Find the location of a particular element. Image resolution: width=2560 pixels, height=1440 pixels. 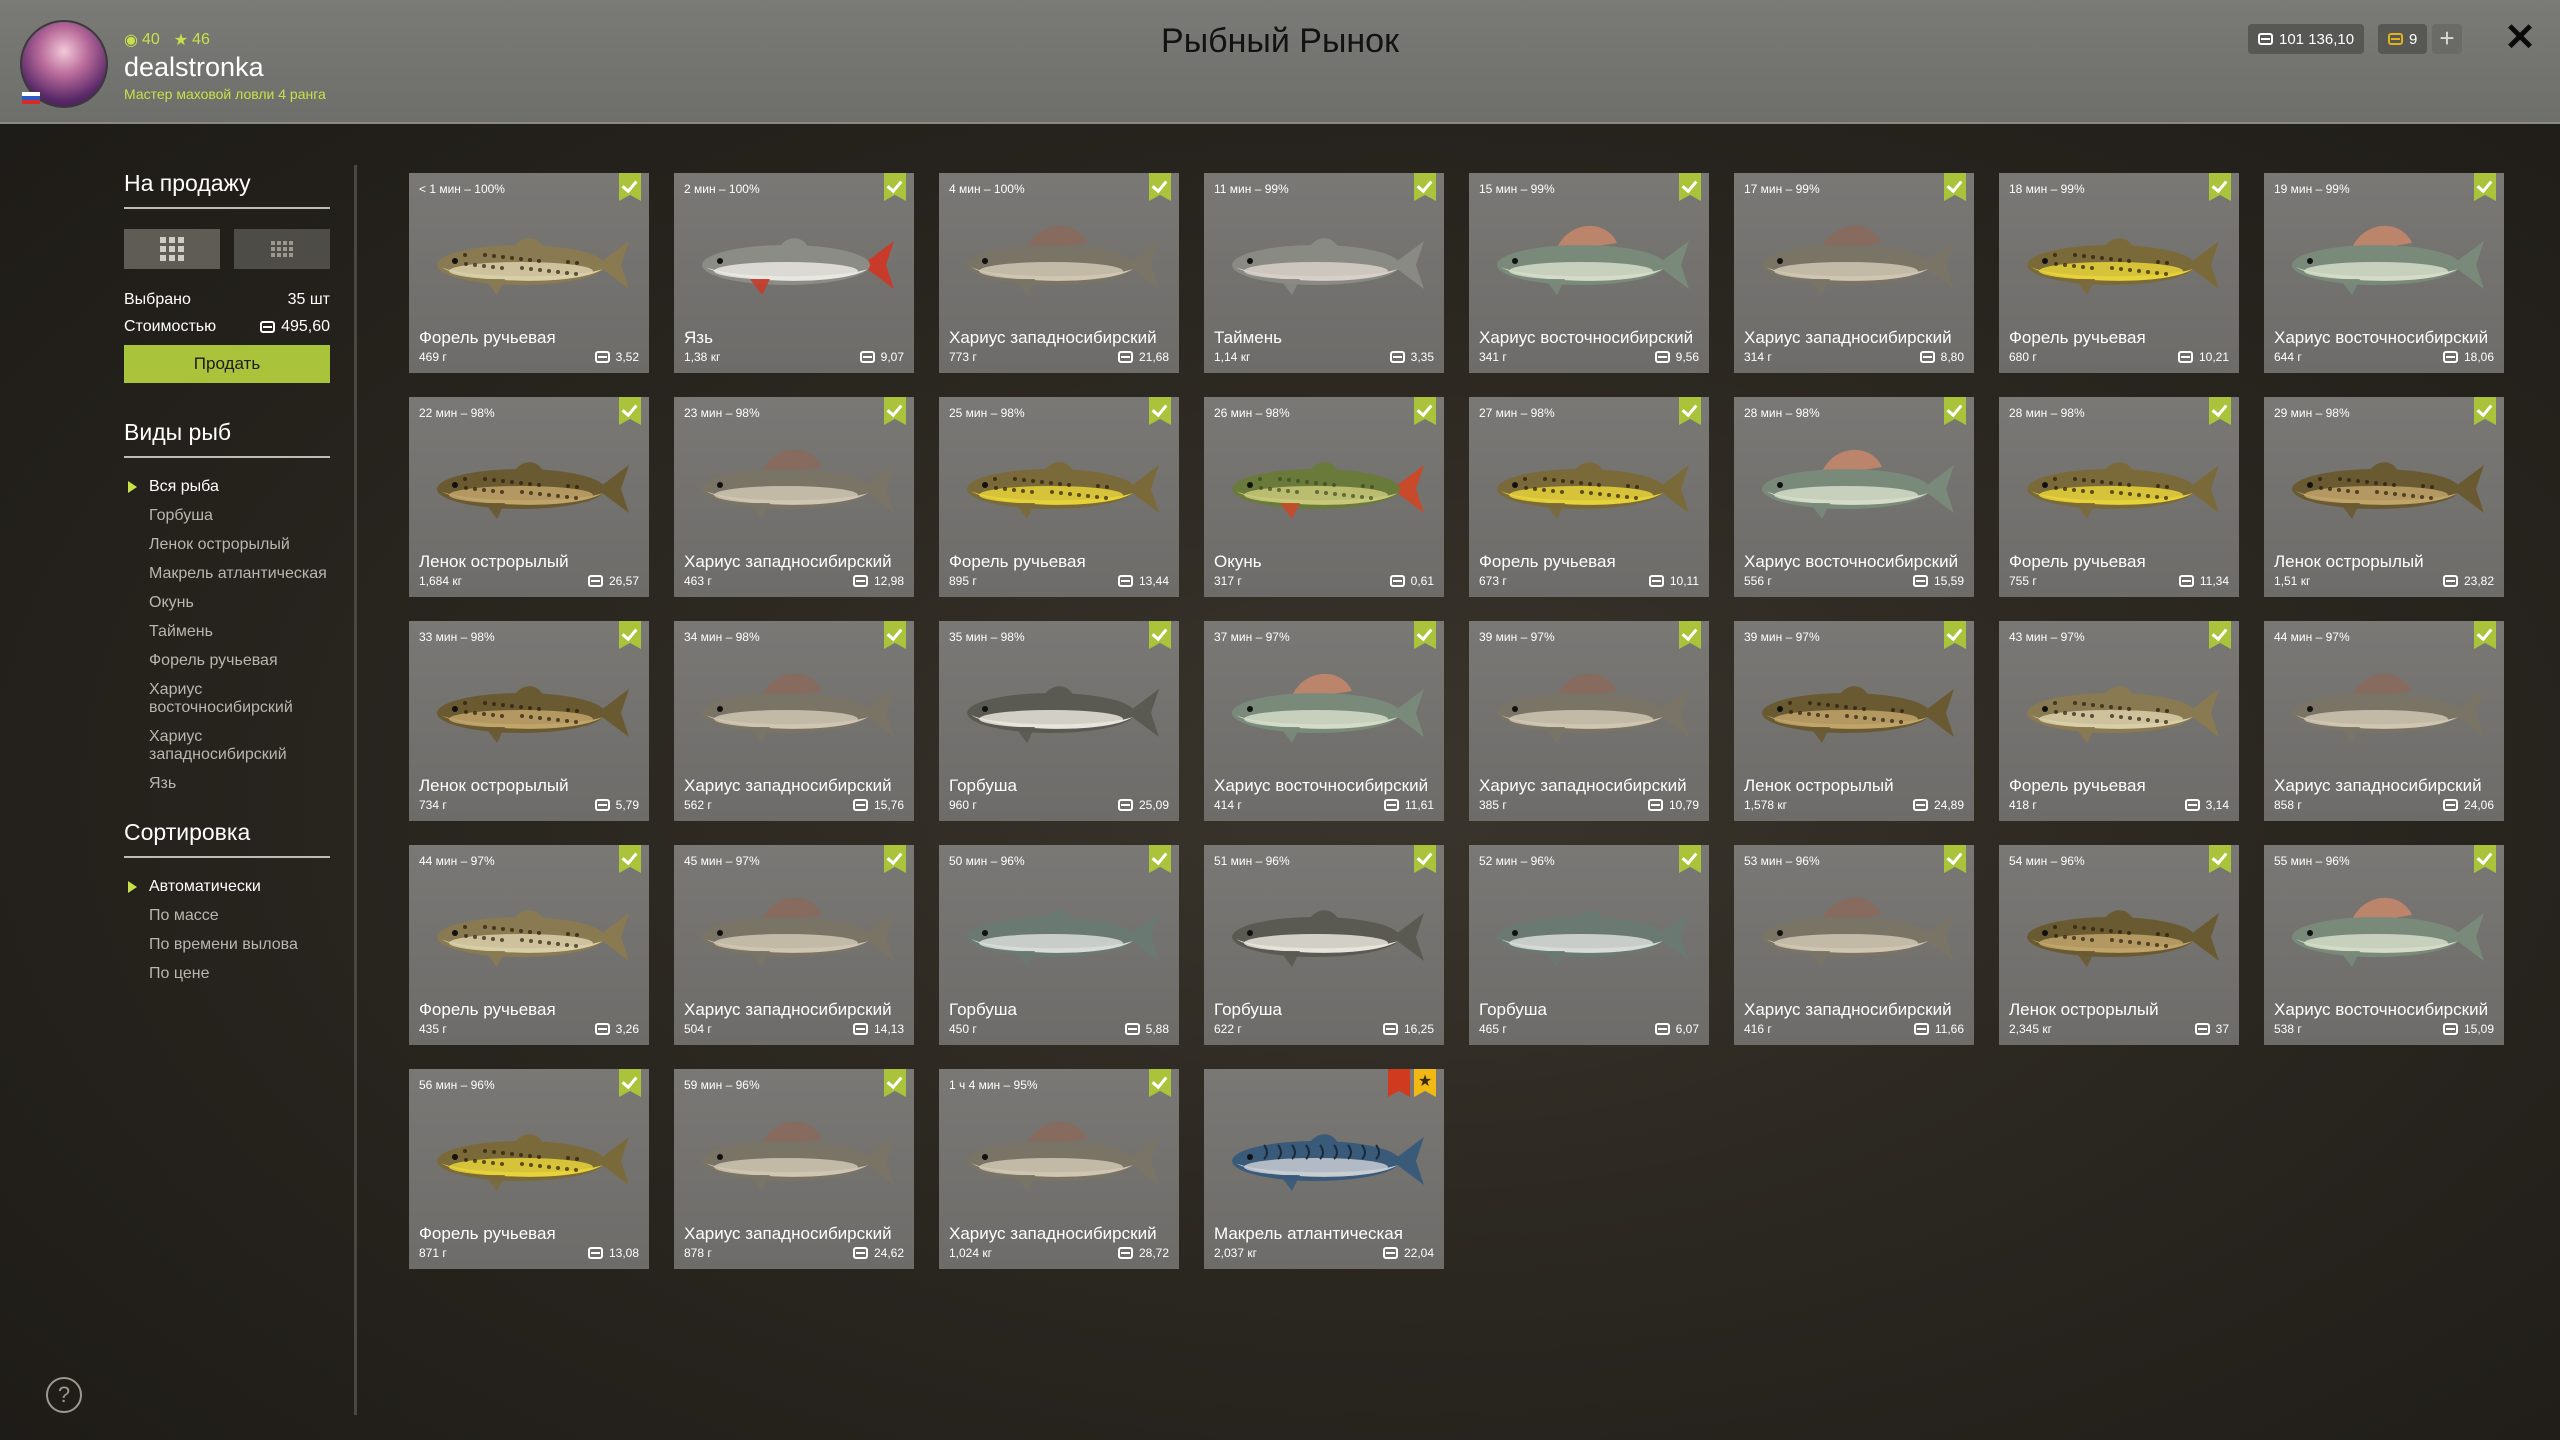

bookmark-red-icon is located at coordinates (1399, 1083).